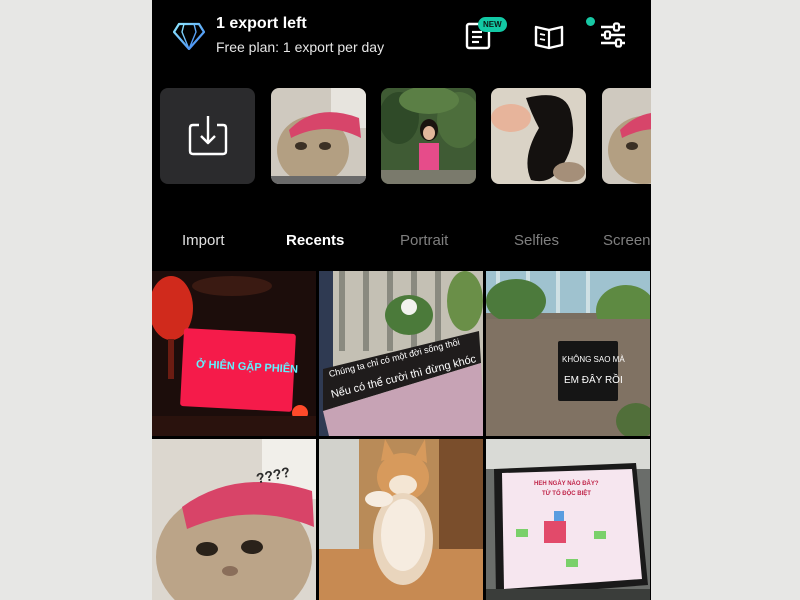  Describe the element at coordinates (492, 24) in the screenshot. I see `new-badge: NEW` at that location.